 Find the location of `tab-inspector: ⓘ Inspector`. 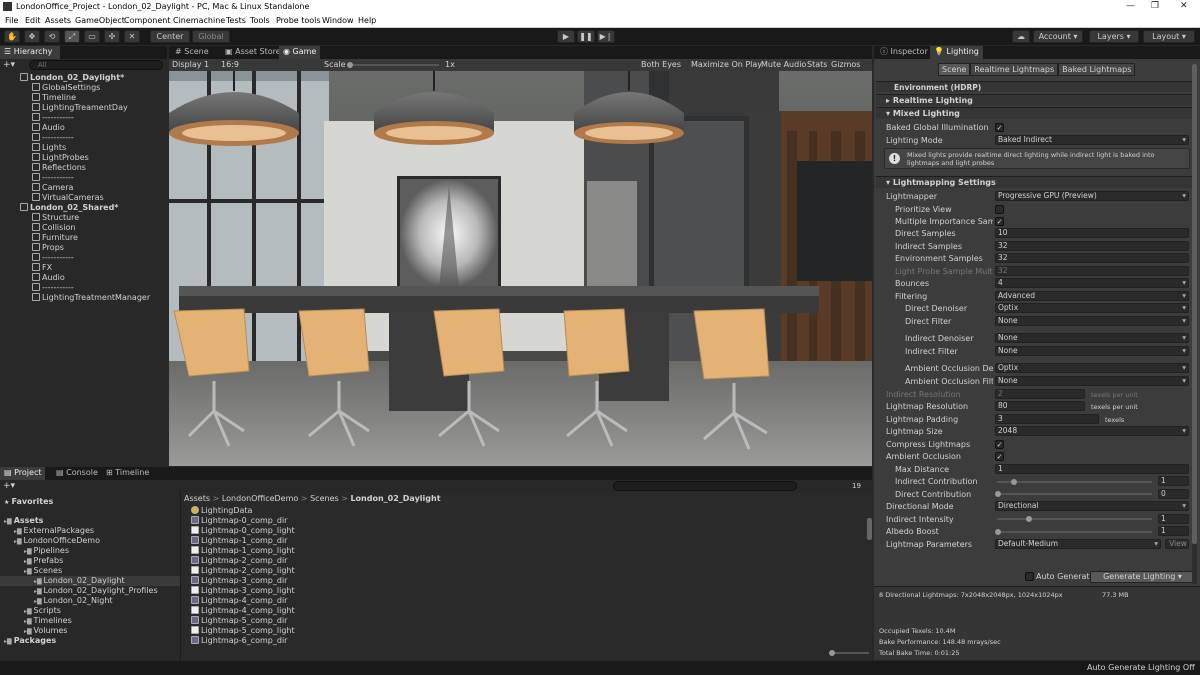

tab-inspector: ⓘ Inspector is located at coordinates (904, 52).